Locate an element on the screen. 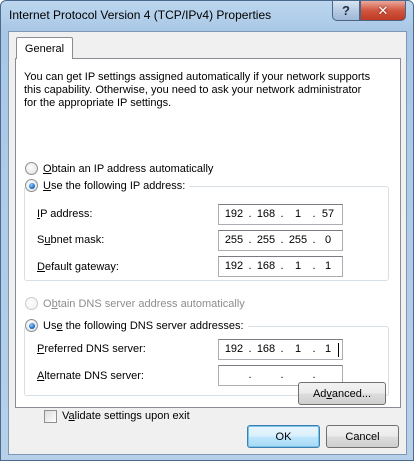  cancel-button-label: Cancel is located at coordinates (362, 436).